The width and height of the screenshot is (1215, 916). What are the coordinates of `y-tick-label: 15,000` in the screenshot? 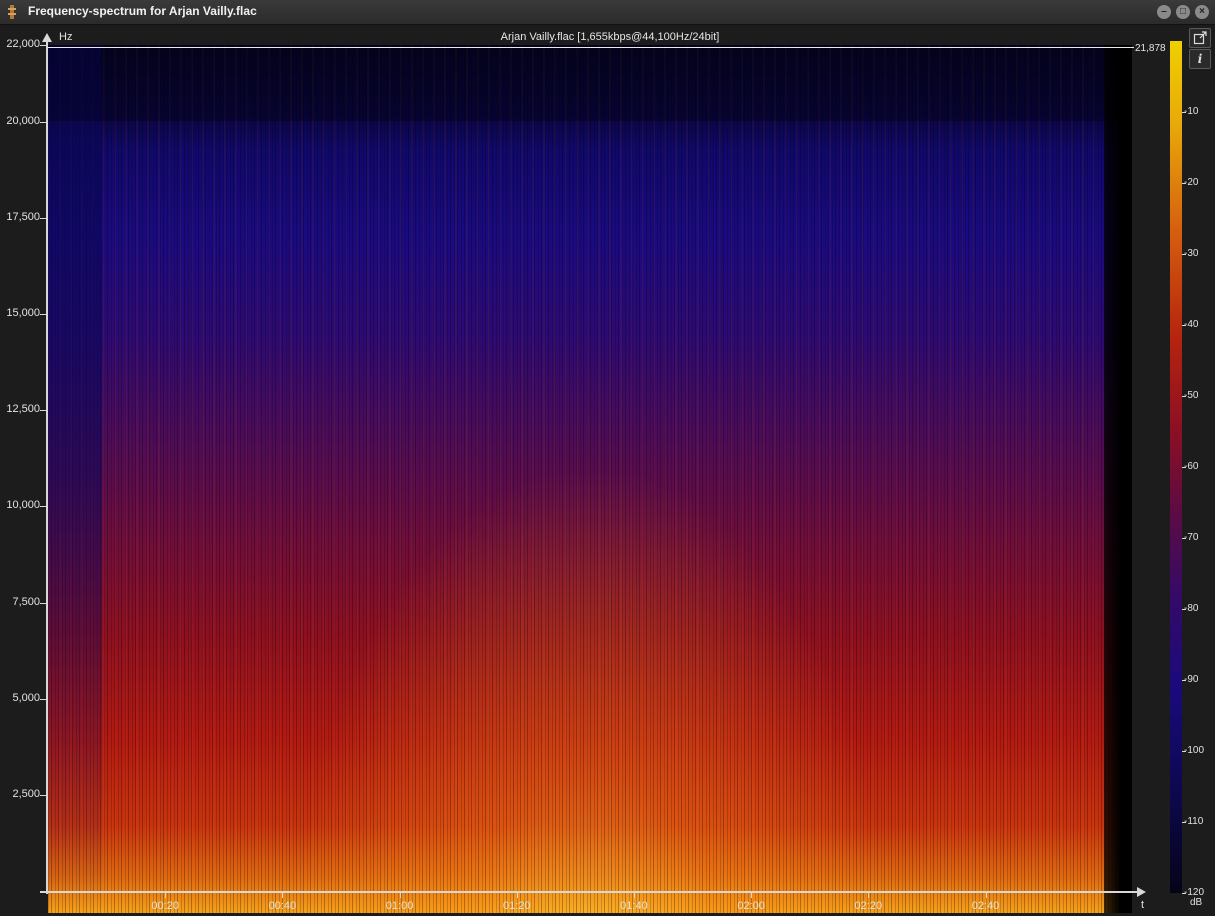 It's located at (23, 313).